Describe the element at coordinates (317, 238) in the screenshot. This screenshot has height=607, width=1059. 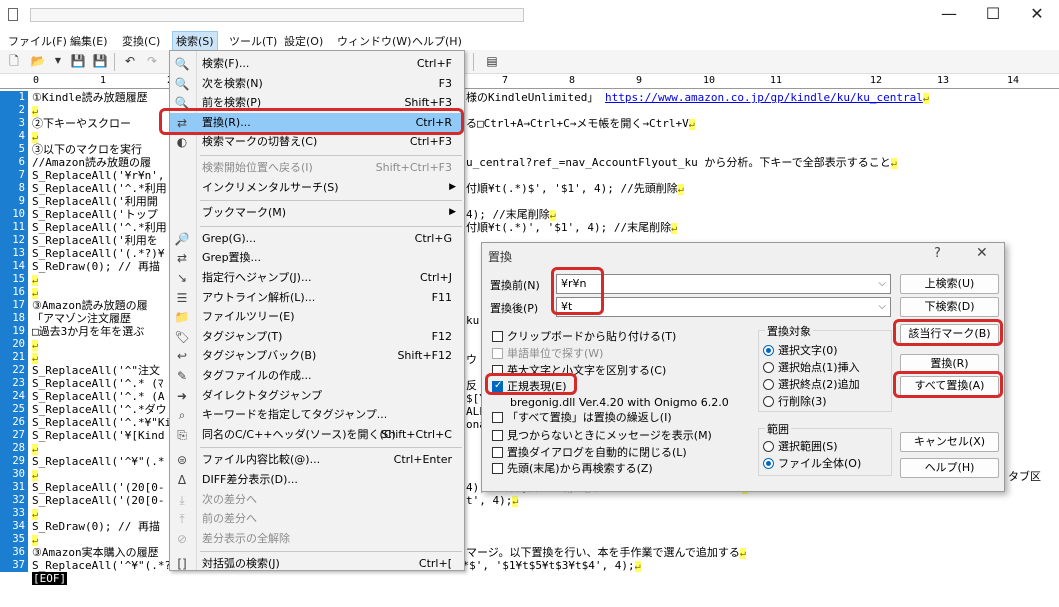
I see `menu-item: 🔎 Grep(G)... Ctrl+G` at that location.